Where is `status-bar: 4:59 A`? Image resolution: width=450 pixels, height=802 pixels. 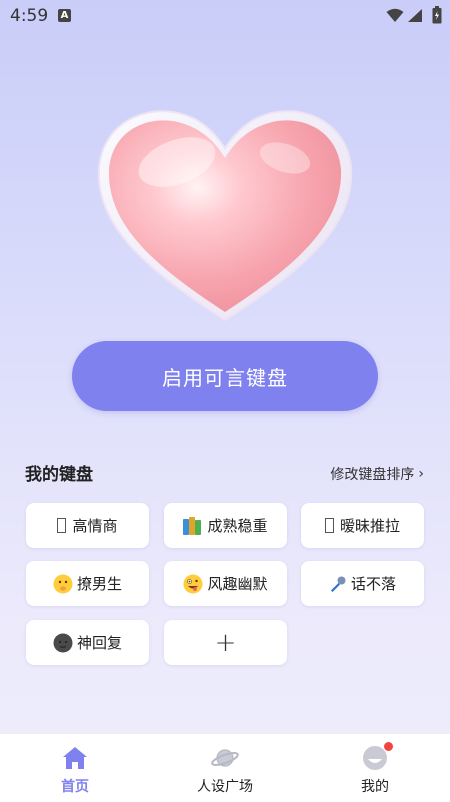
status-bar: 4:59 A is located at coordinates (225, 17).